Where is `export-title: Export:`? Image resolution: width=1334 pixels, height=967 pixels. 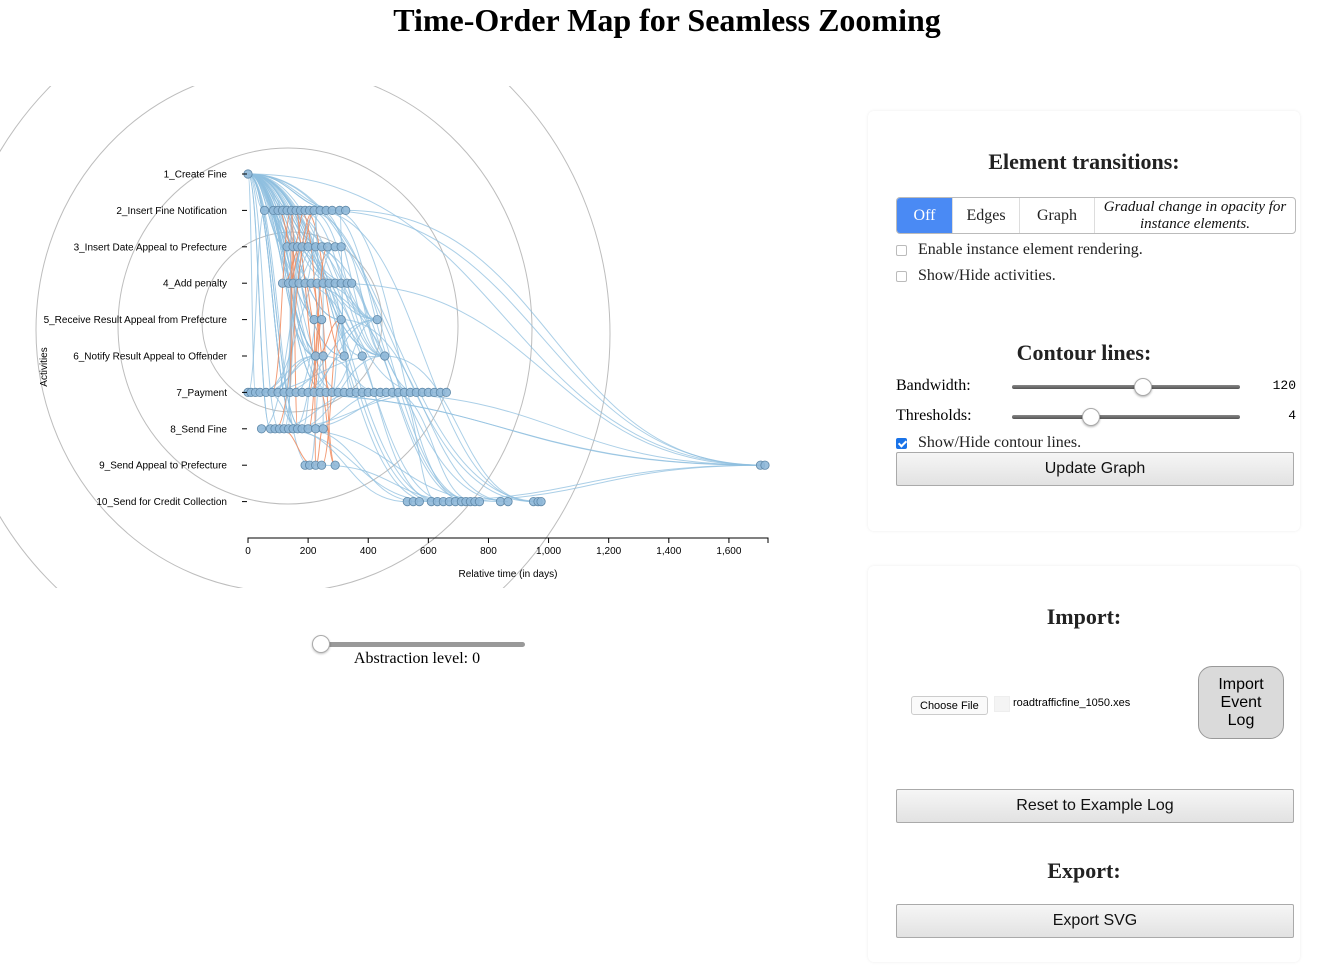
export-title: Export: is located at coordinates (1084, 870).